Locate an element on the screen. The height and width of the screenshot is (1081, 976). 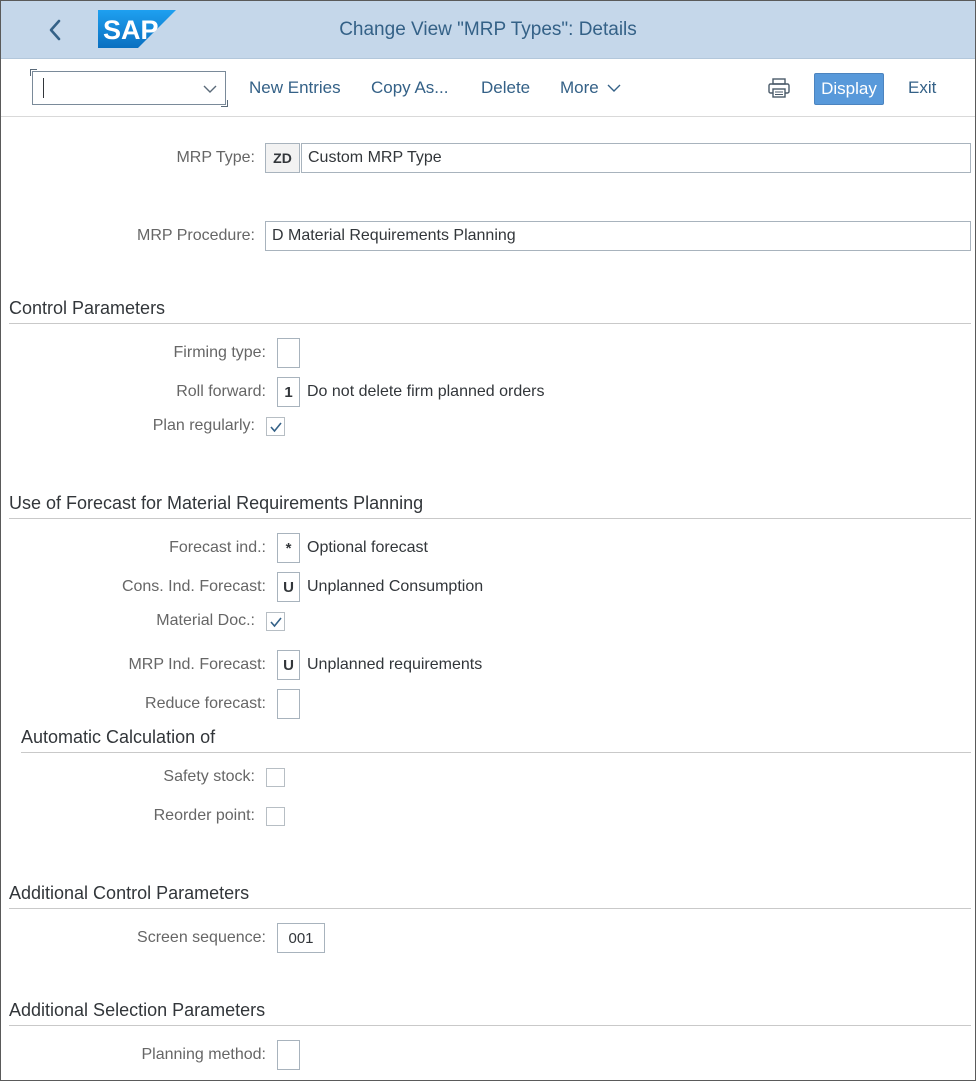
shell-header: SAP Change View "MRP Types": Details is located at coordinates (488, 30).